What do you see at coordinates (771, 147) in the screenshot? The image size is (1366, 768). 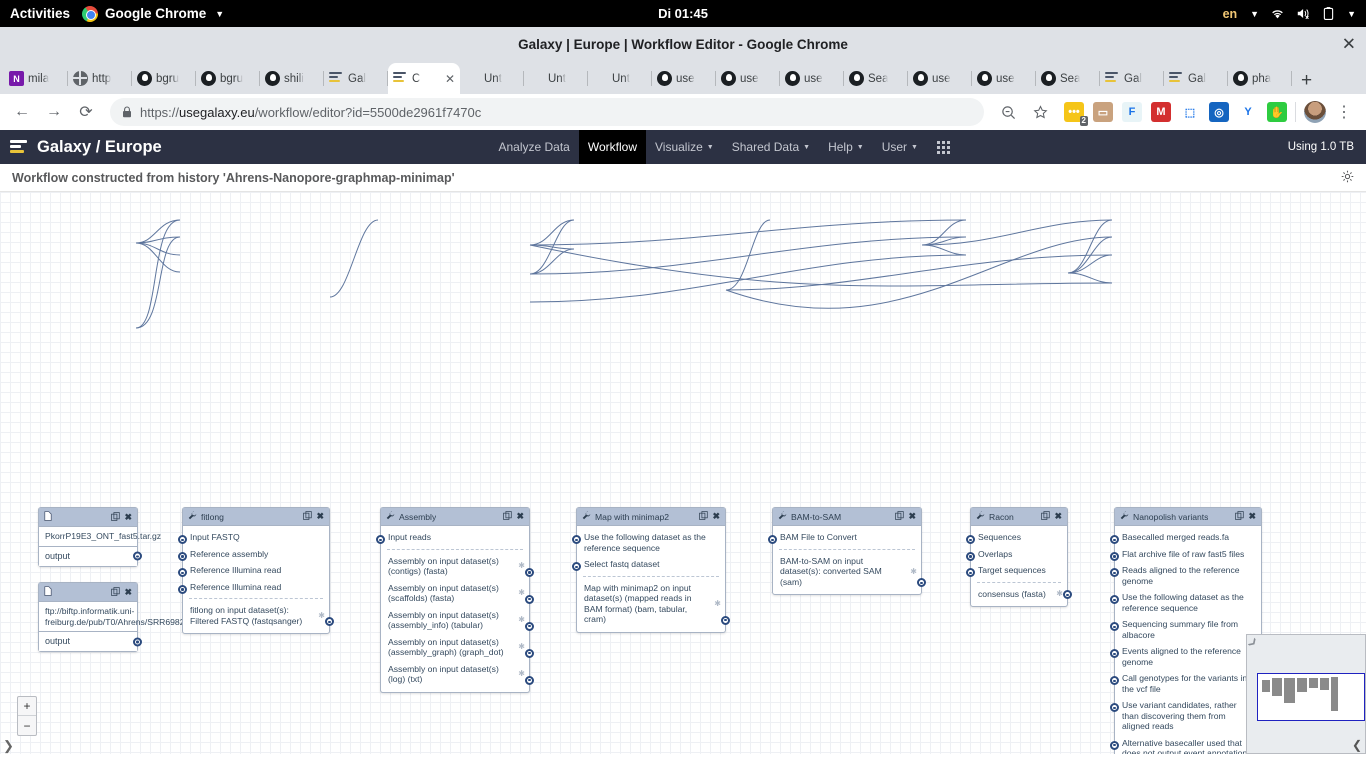 I see `nav-item-shared-data: Shared Data ▼` at bounding box center [771, 147].